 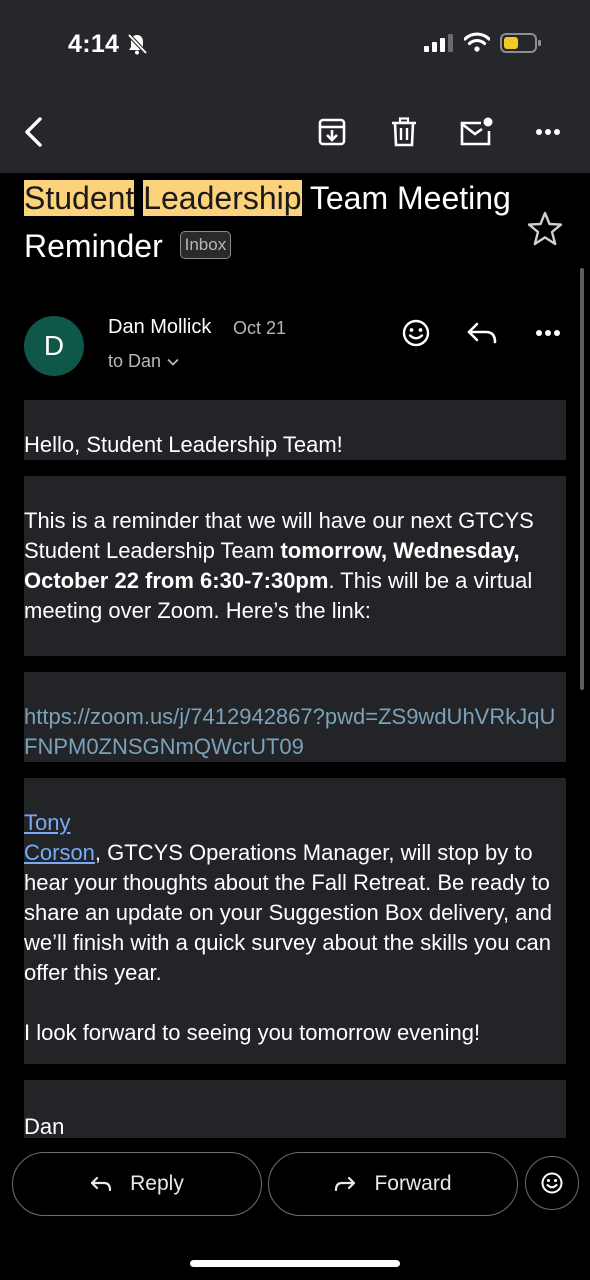 What do you see at coordinates (582, 479) in the screenshot?
I see `scrollbar` at bounding box center [582, 479].